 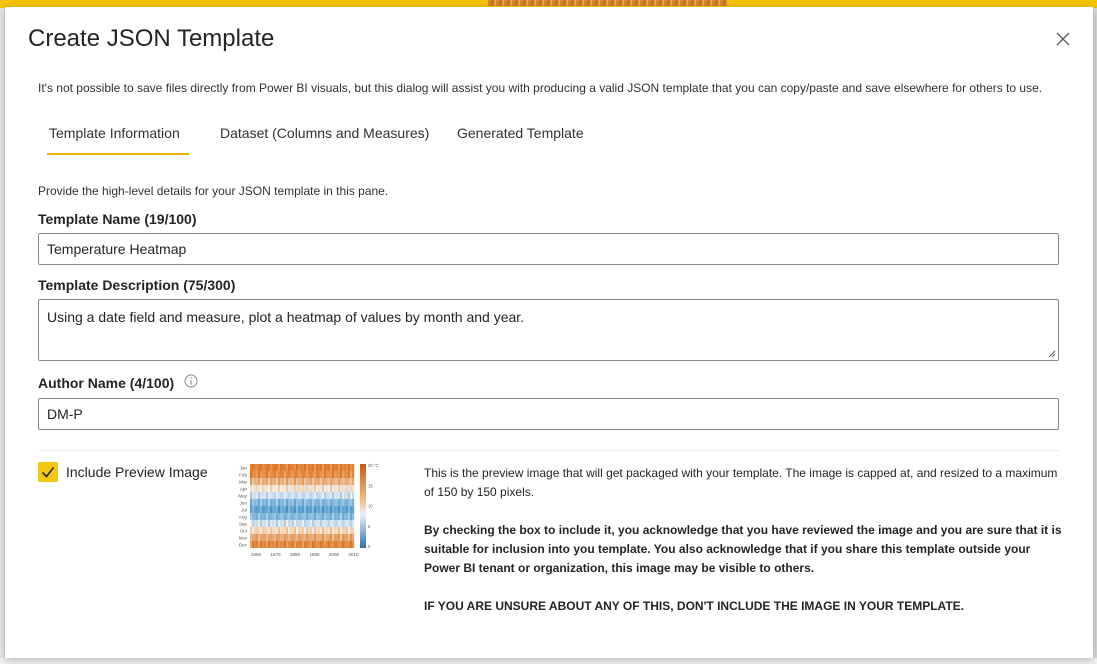 I want to click on template-name-input, so click(x=548, y=249).